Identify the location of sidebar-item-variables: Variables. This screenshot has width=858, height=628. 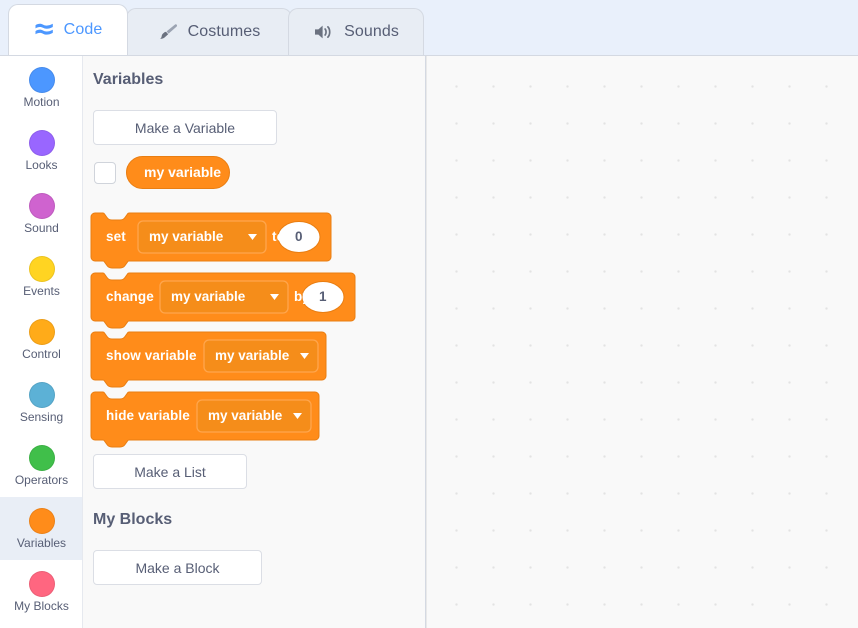
(41, 528).